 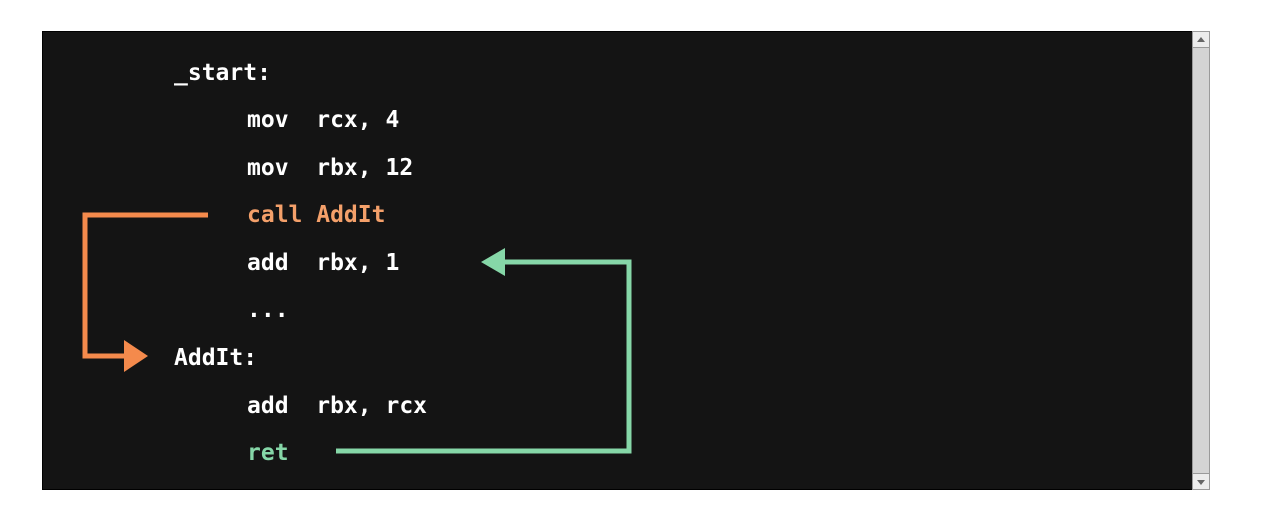 I want to click on code-line-call-addit: call AddIt, so click(x=316, y=215).